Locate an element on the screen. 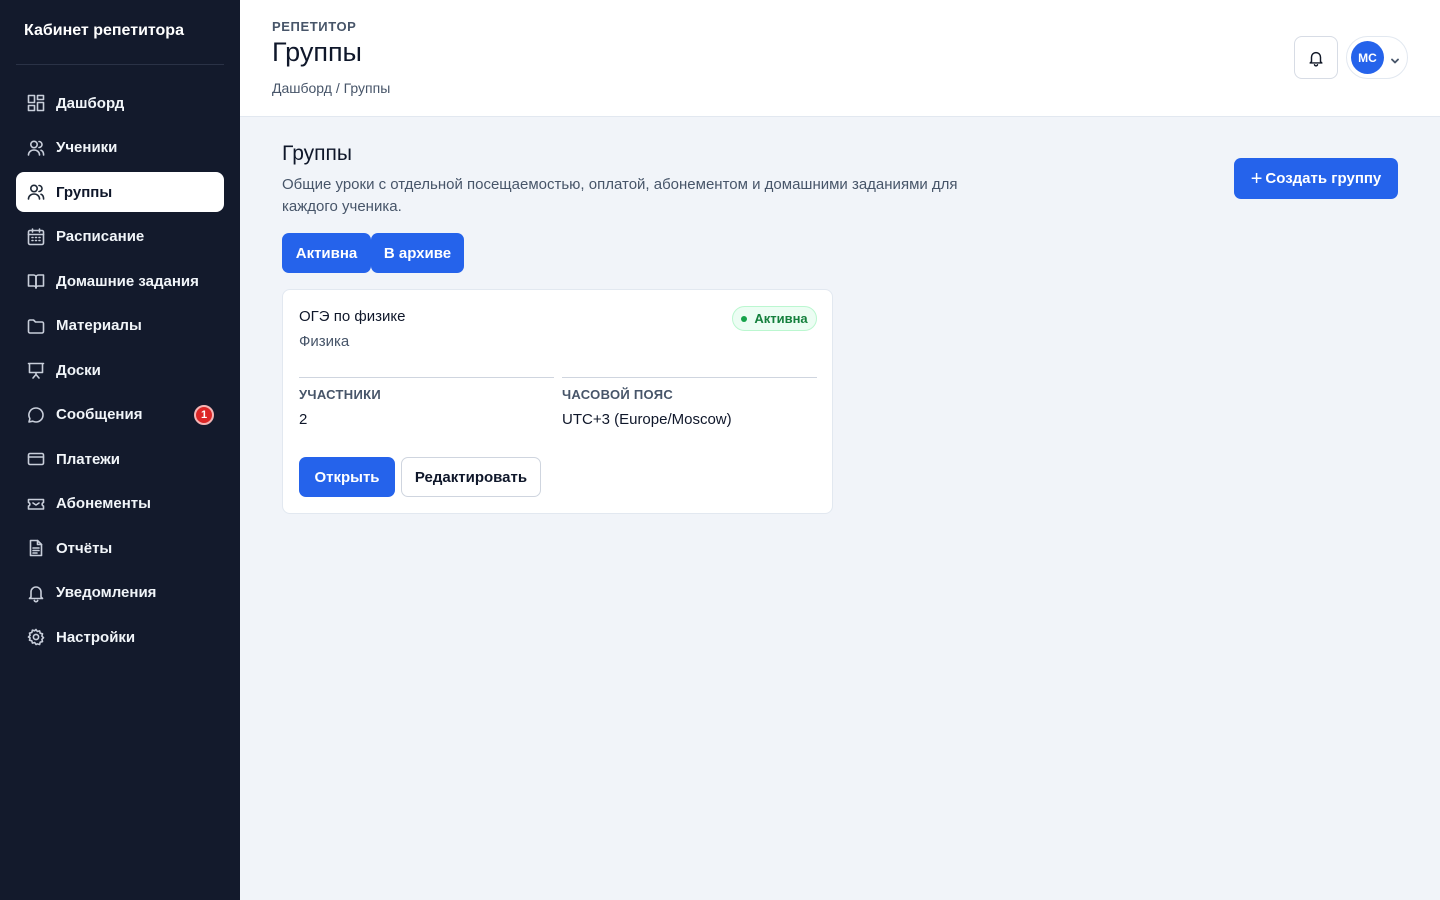 The height and width of the screenshot is (900, 1440). sidebar-item-subscriptions: Абонементы is located at coordinates (120, 504).